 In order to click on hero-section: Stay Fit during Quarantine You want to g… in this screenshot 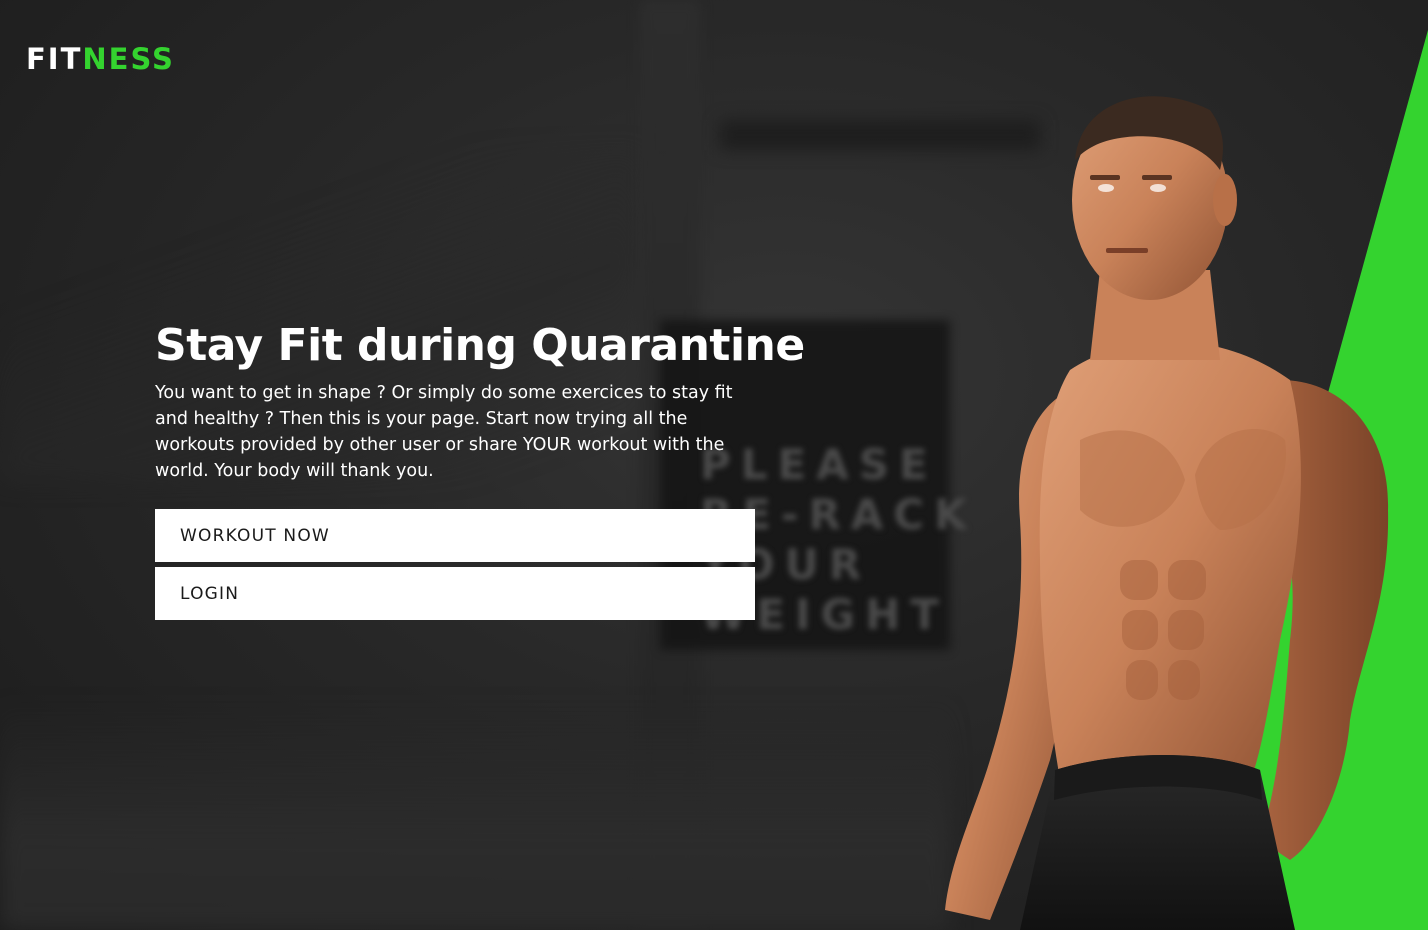, I will do `click(480, 469)`.